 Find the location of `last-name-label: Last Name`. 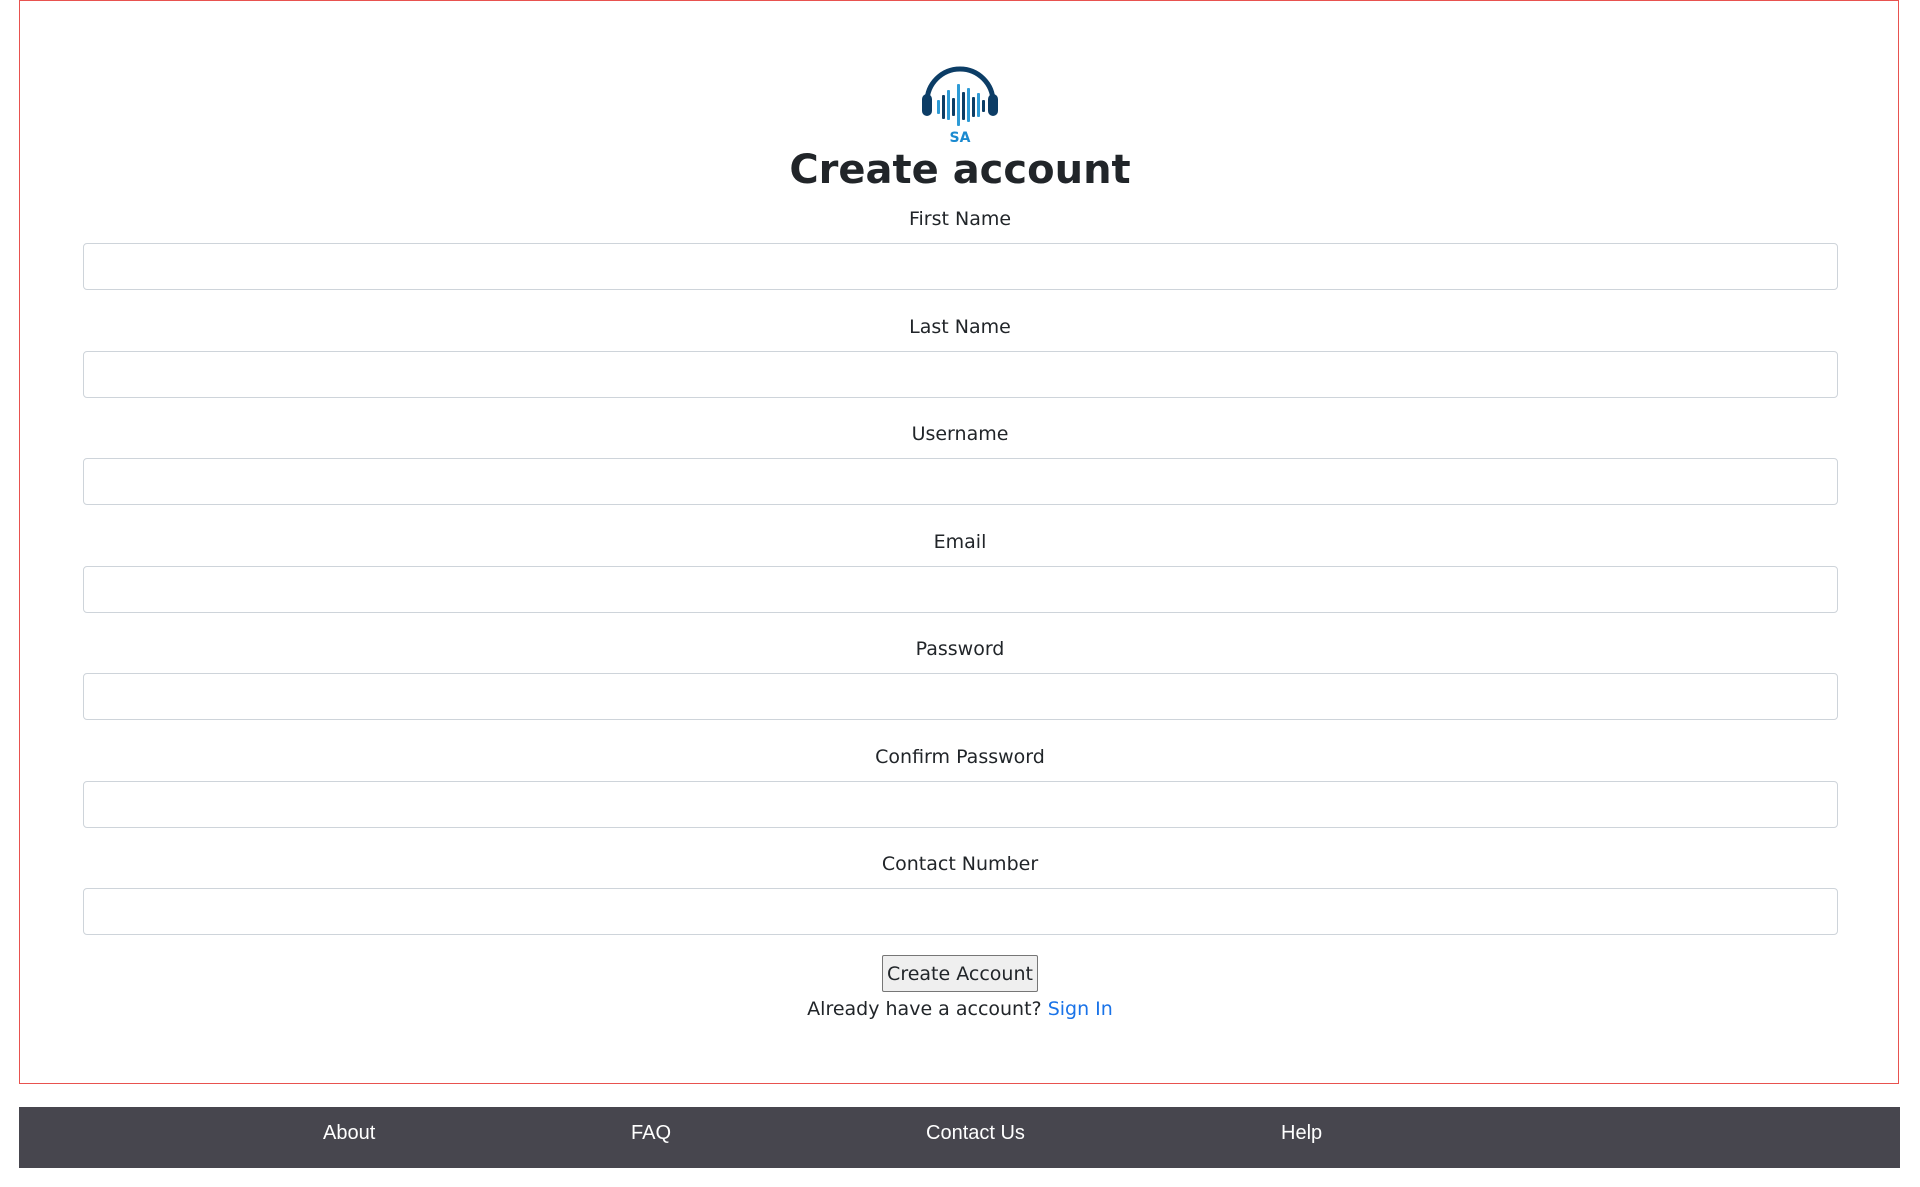

last-name-label: Last Name is located at coordinates (960, 327).